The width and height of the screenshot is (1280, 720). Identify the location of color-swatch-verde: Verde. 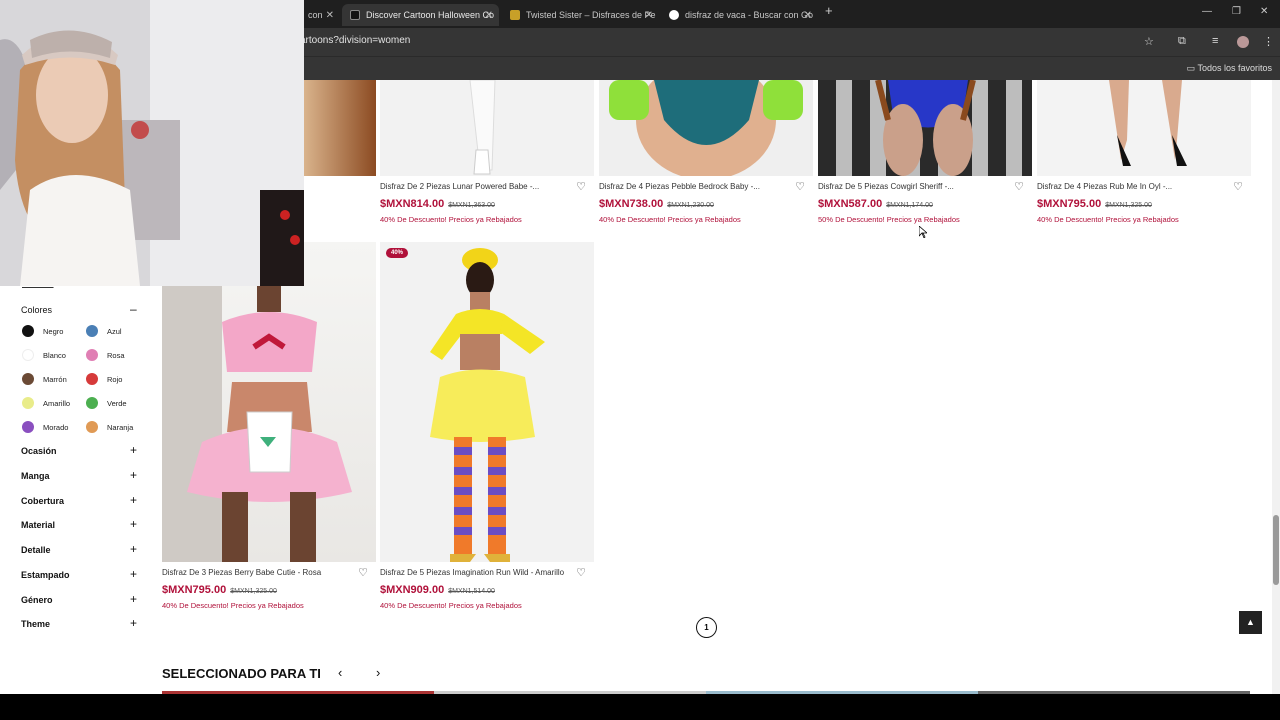
(106, 403).